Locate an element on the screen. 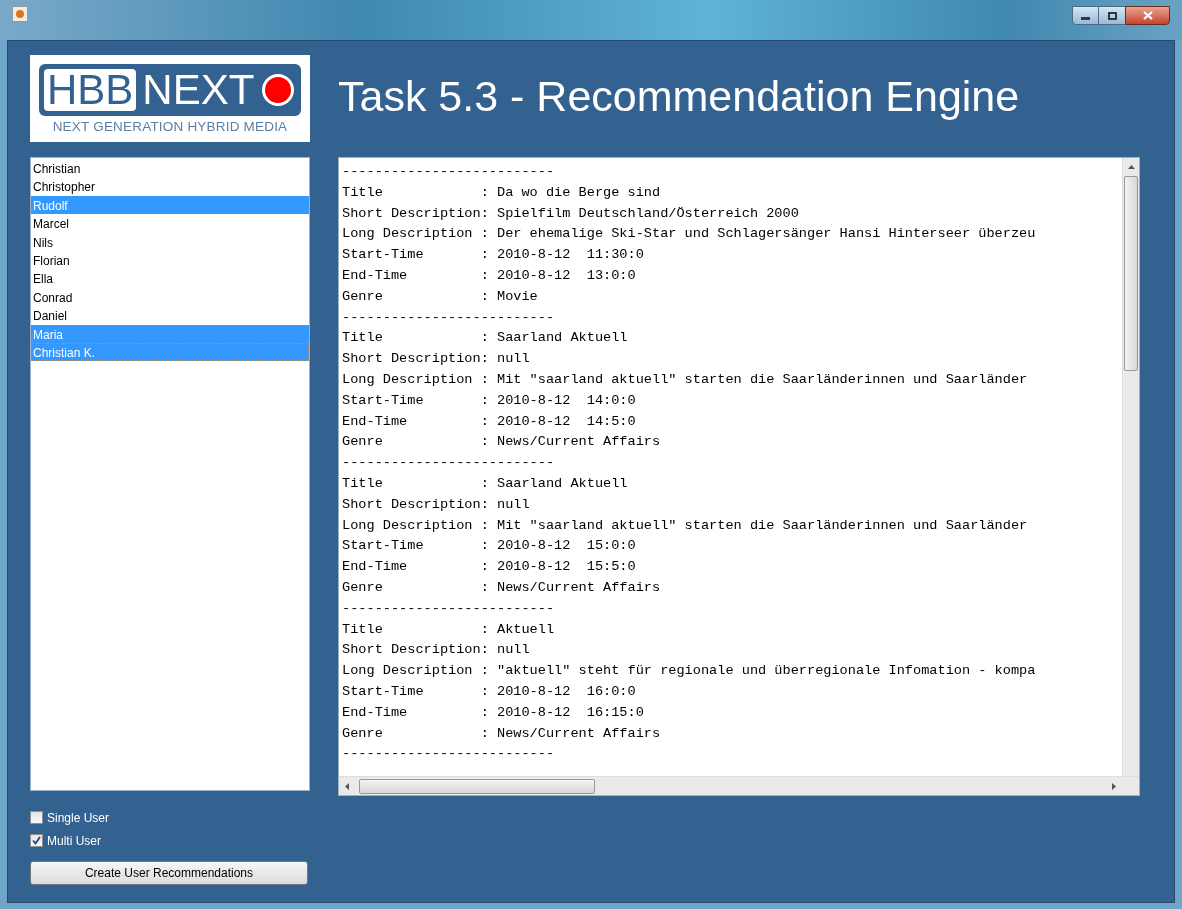 This screenshot has height=909, width=1182. close-icon is located at coordinates (1147, 15).